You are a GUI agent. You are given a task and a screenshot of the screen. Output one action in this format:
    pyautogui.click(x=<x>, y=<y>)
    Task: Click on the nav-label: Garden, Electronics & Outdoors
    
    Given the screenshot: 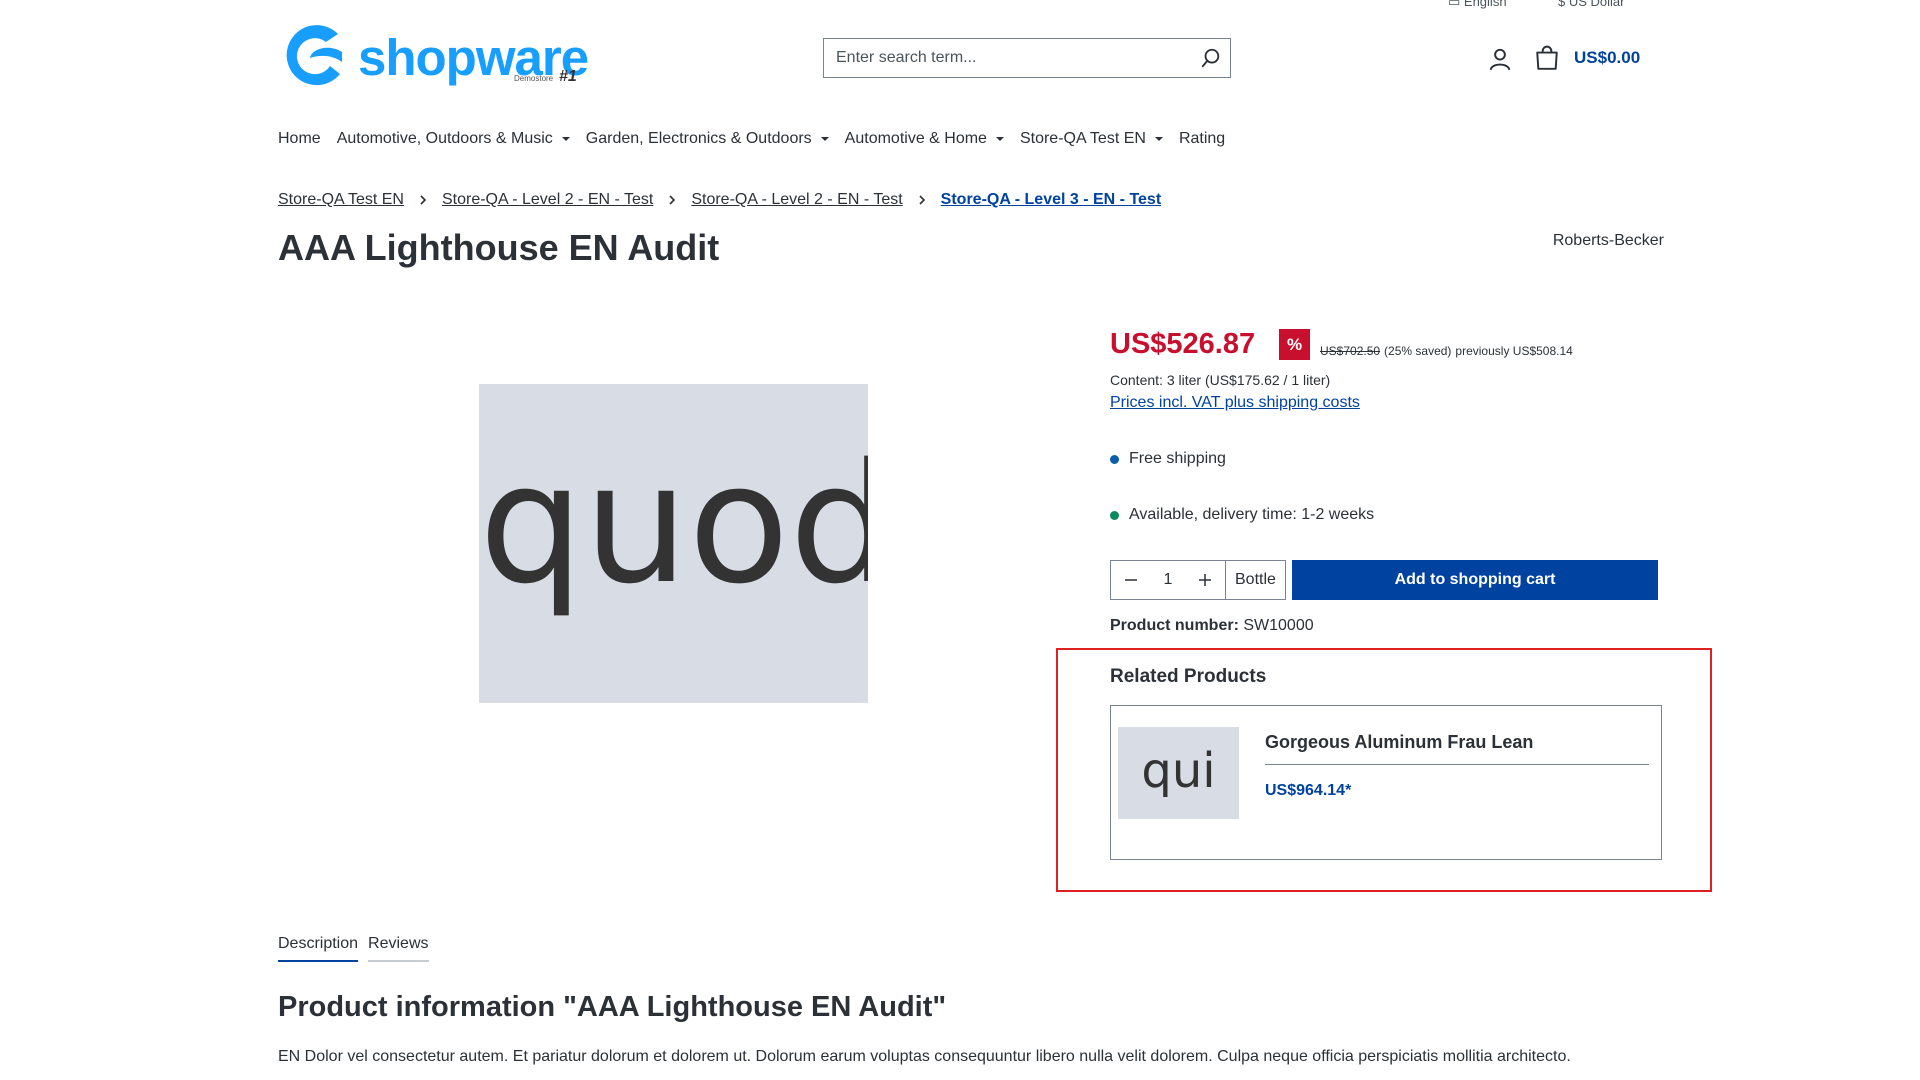 What is the action you would take?
    pyautogui.click(x=698, y=138)
    